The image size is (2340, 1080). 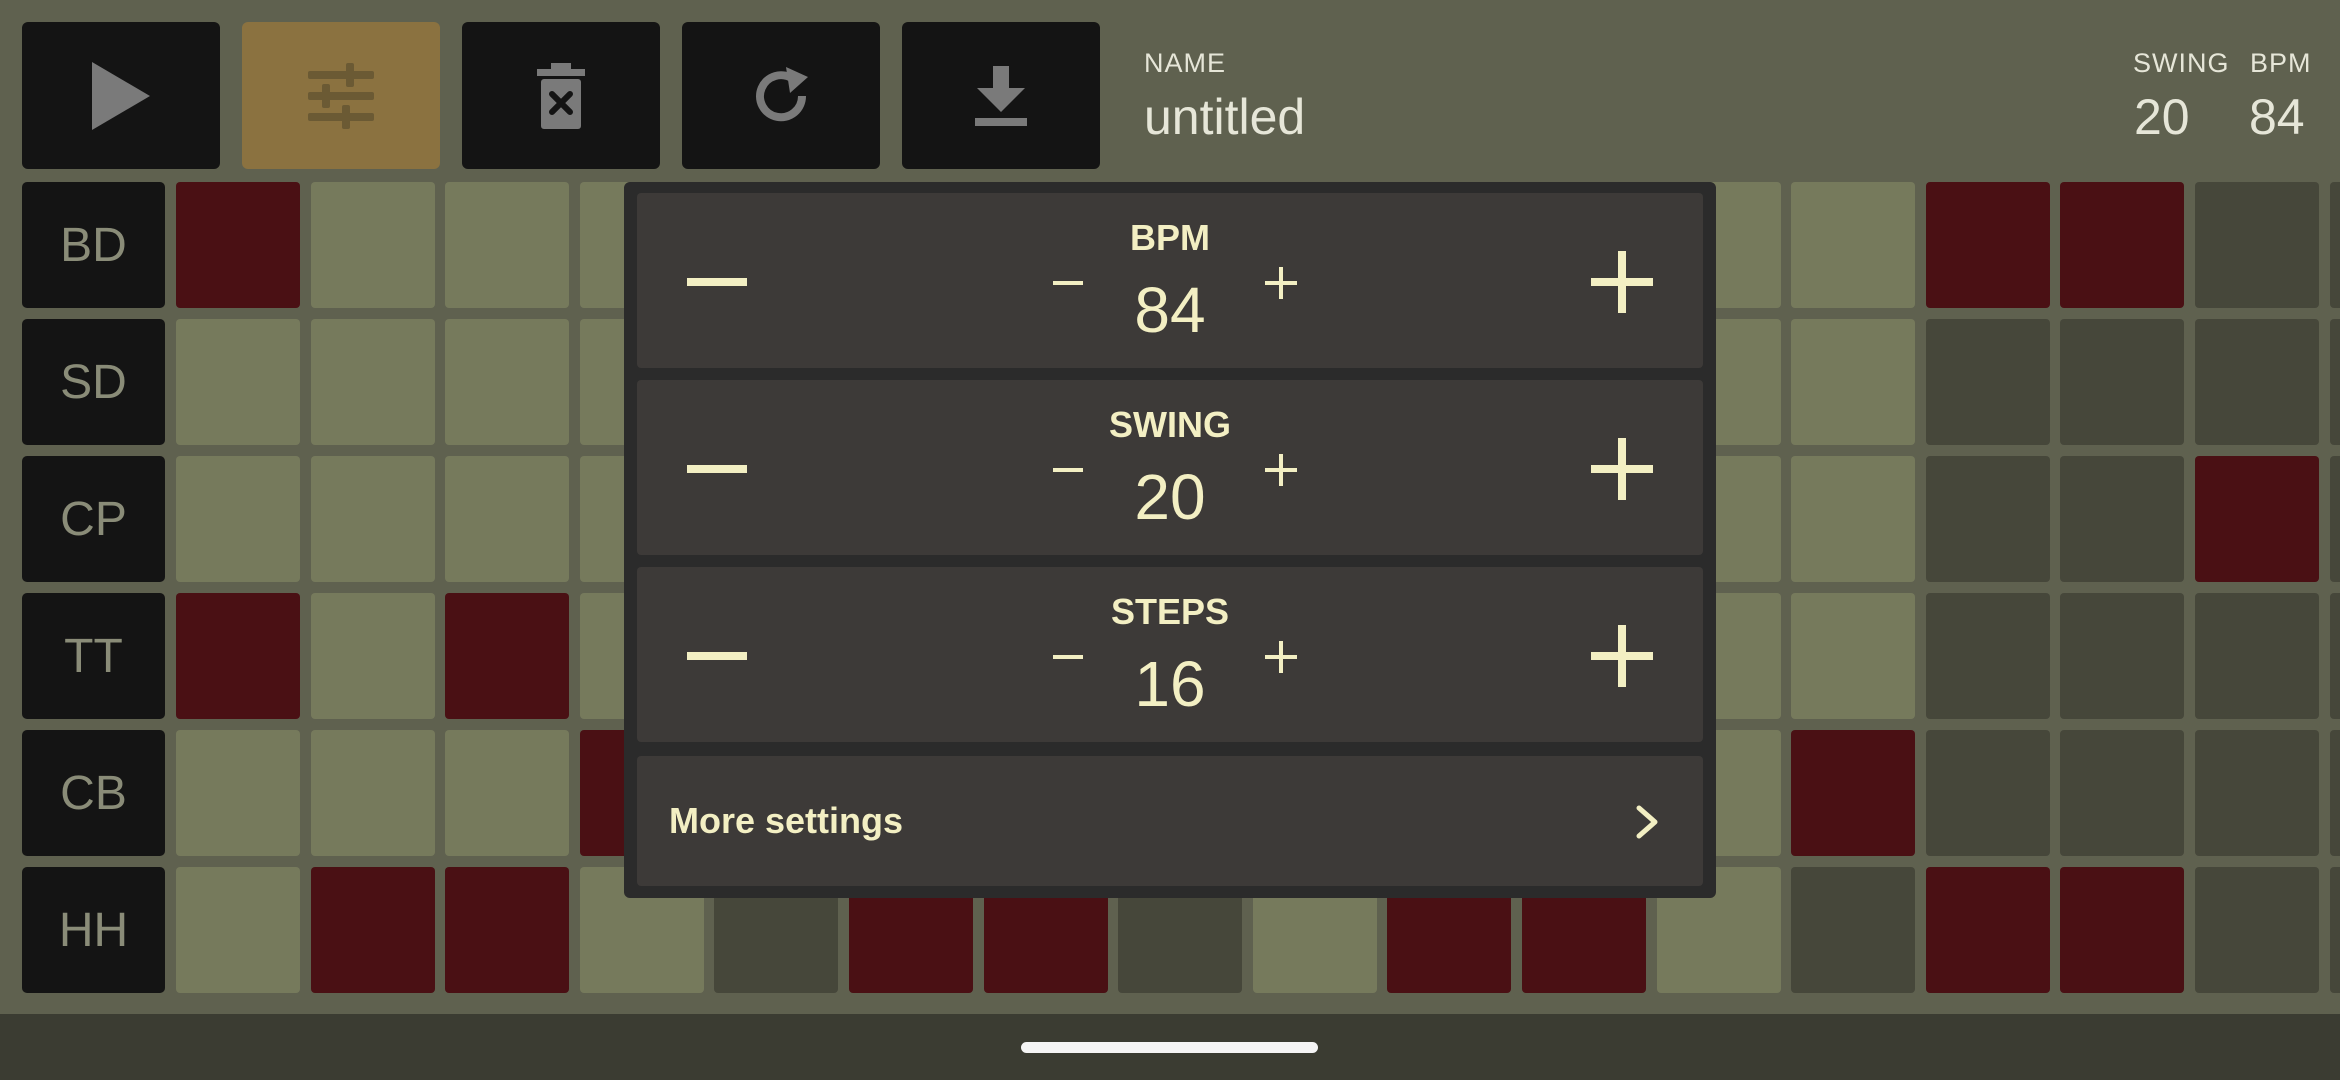 What do you see at coordinates (1170, 424) in the screenshot?
I see `swing-row-label: SWING` at bounding box center [1170, 424].